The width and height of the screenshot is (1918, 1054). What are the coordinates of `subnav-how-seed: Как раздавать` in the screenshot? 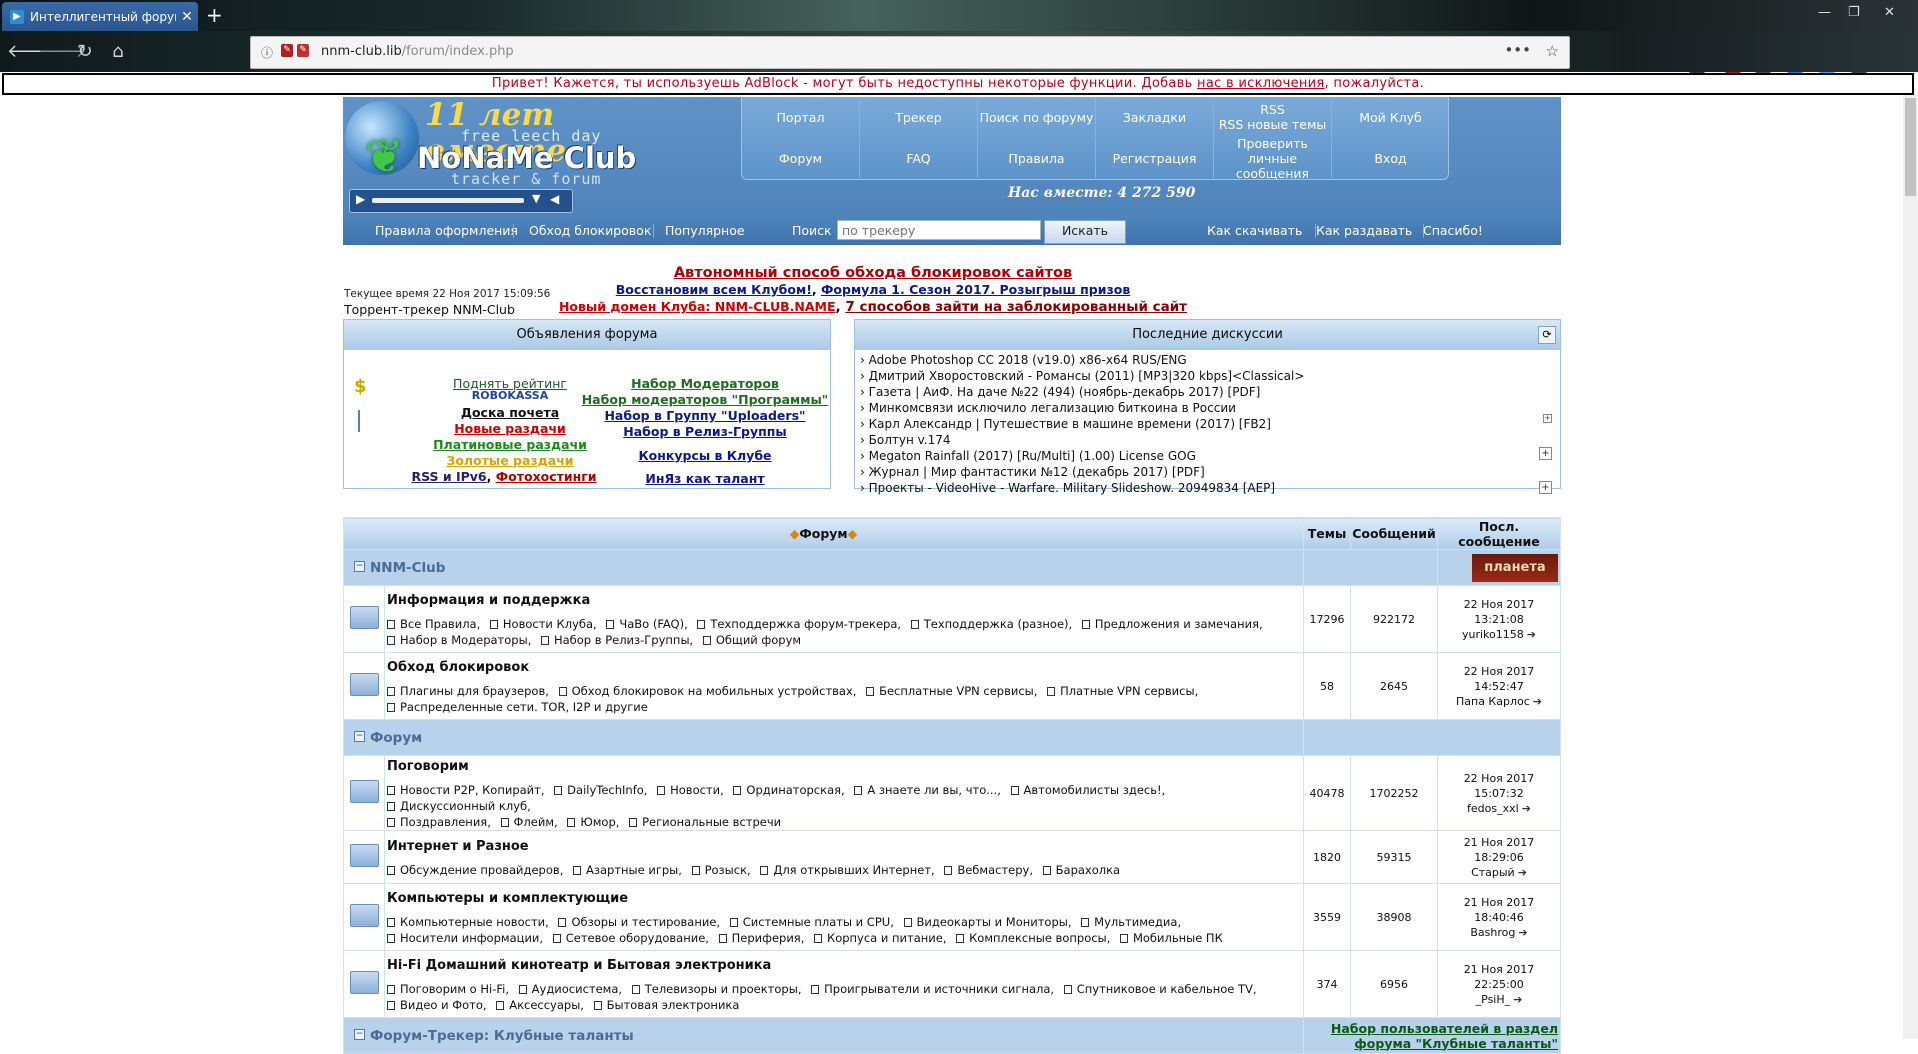 It's located at (1364, 230).